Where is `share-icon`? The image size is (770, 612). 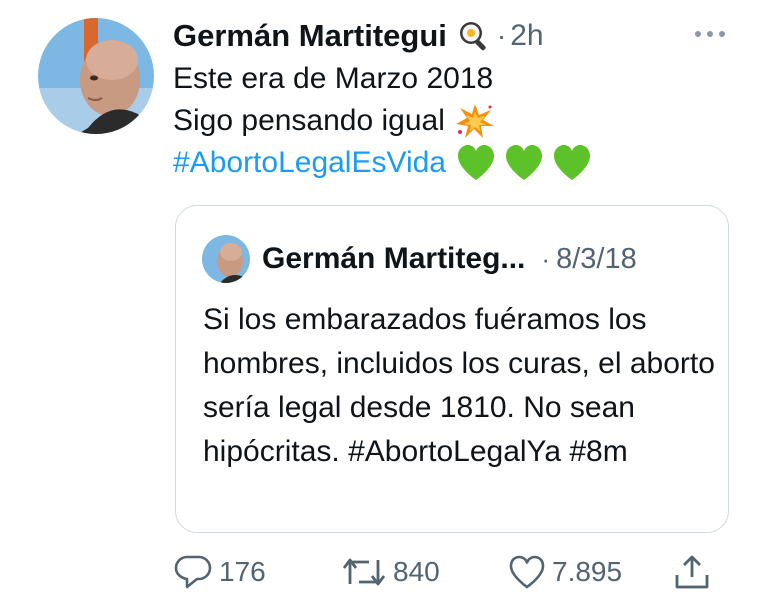
share-icon is located at coordinates (692, 572).